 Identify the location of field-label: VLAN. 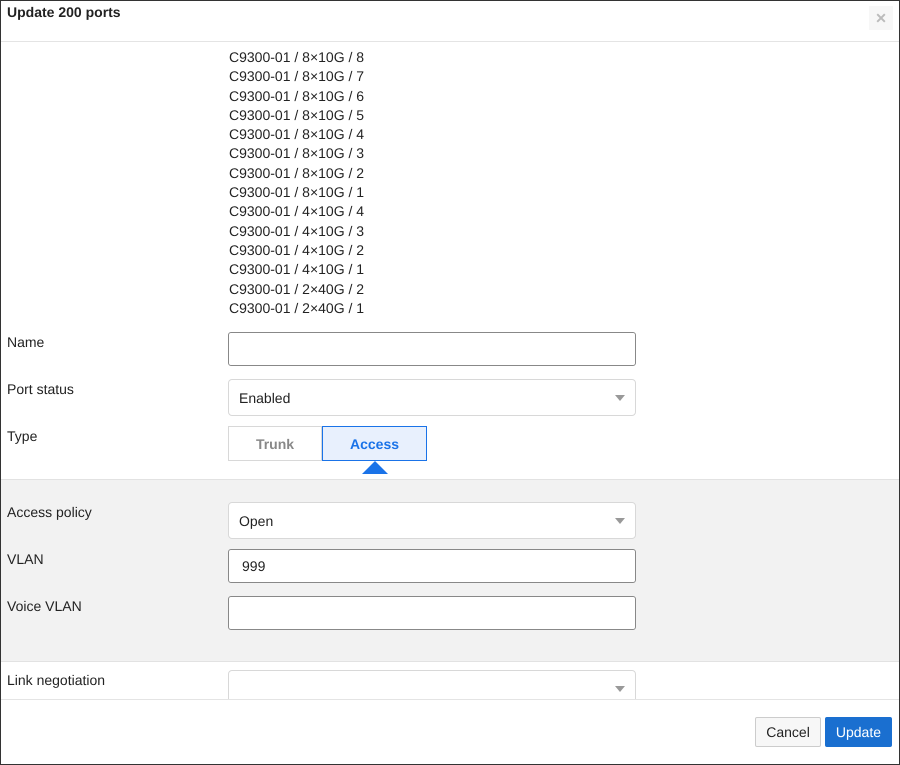
(25, 559).